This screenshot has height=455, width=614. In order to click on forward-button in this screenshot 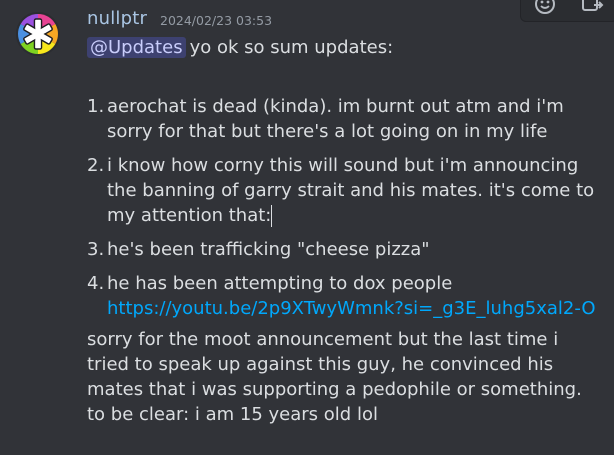, I will do `click(593, 9)`.